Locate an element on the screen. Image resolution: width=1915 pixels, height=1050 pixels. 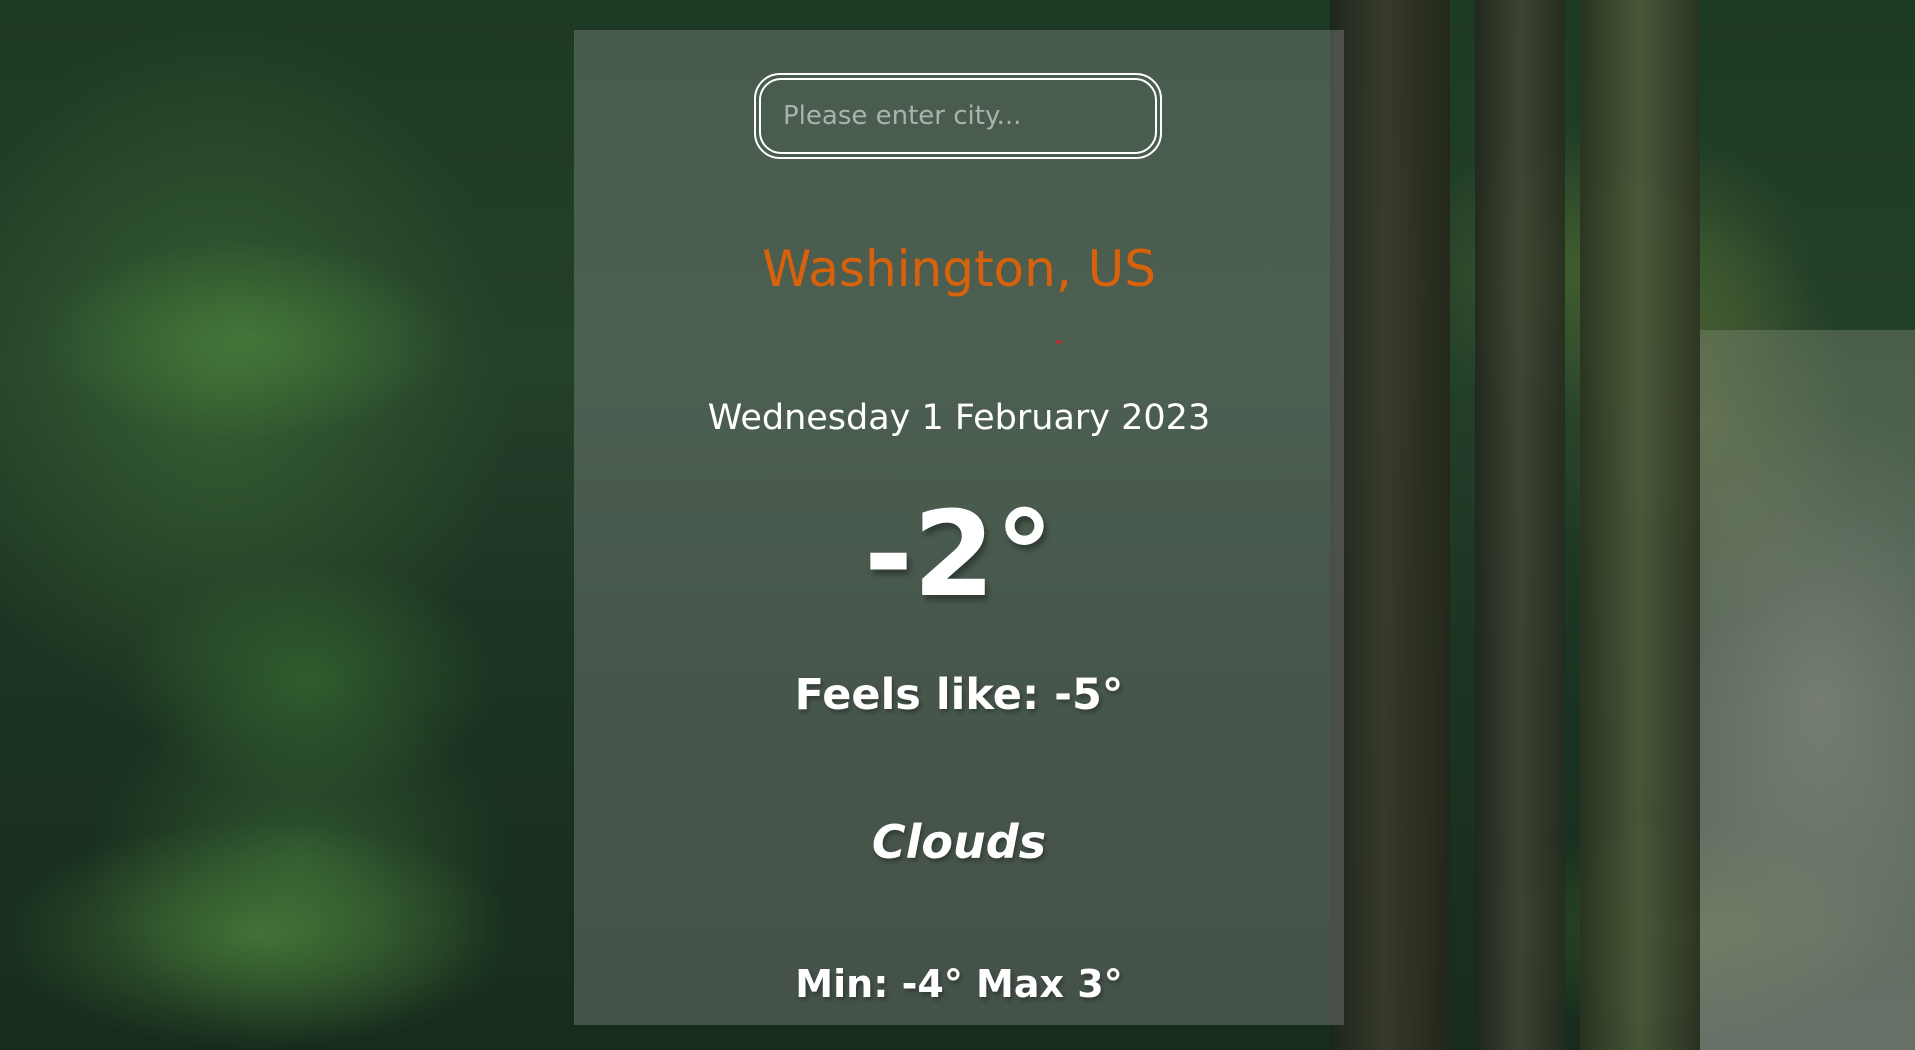
location-title: Washington, US is located at coordinates (959, 269).